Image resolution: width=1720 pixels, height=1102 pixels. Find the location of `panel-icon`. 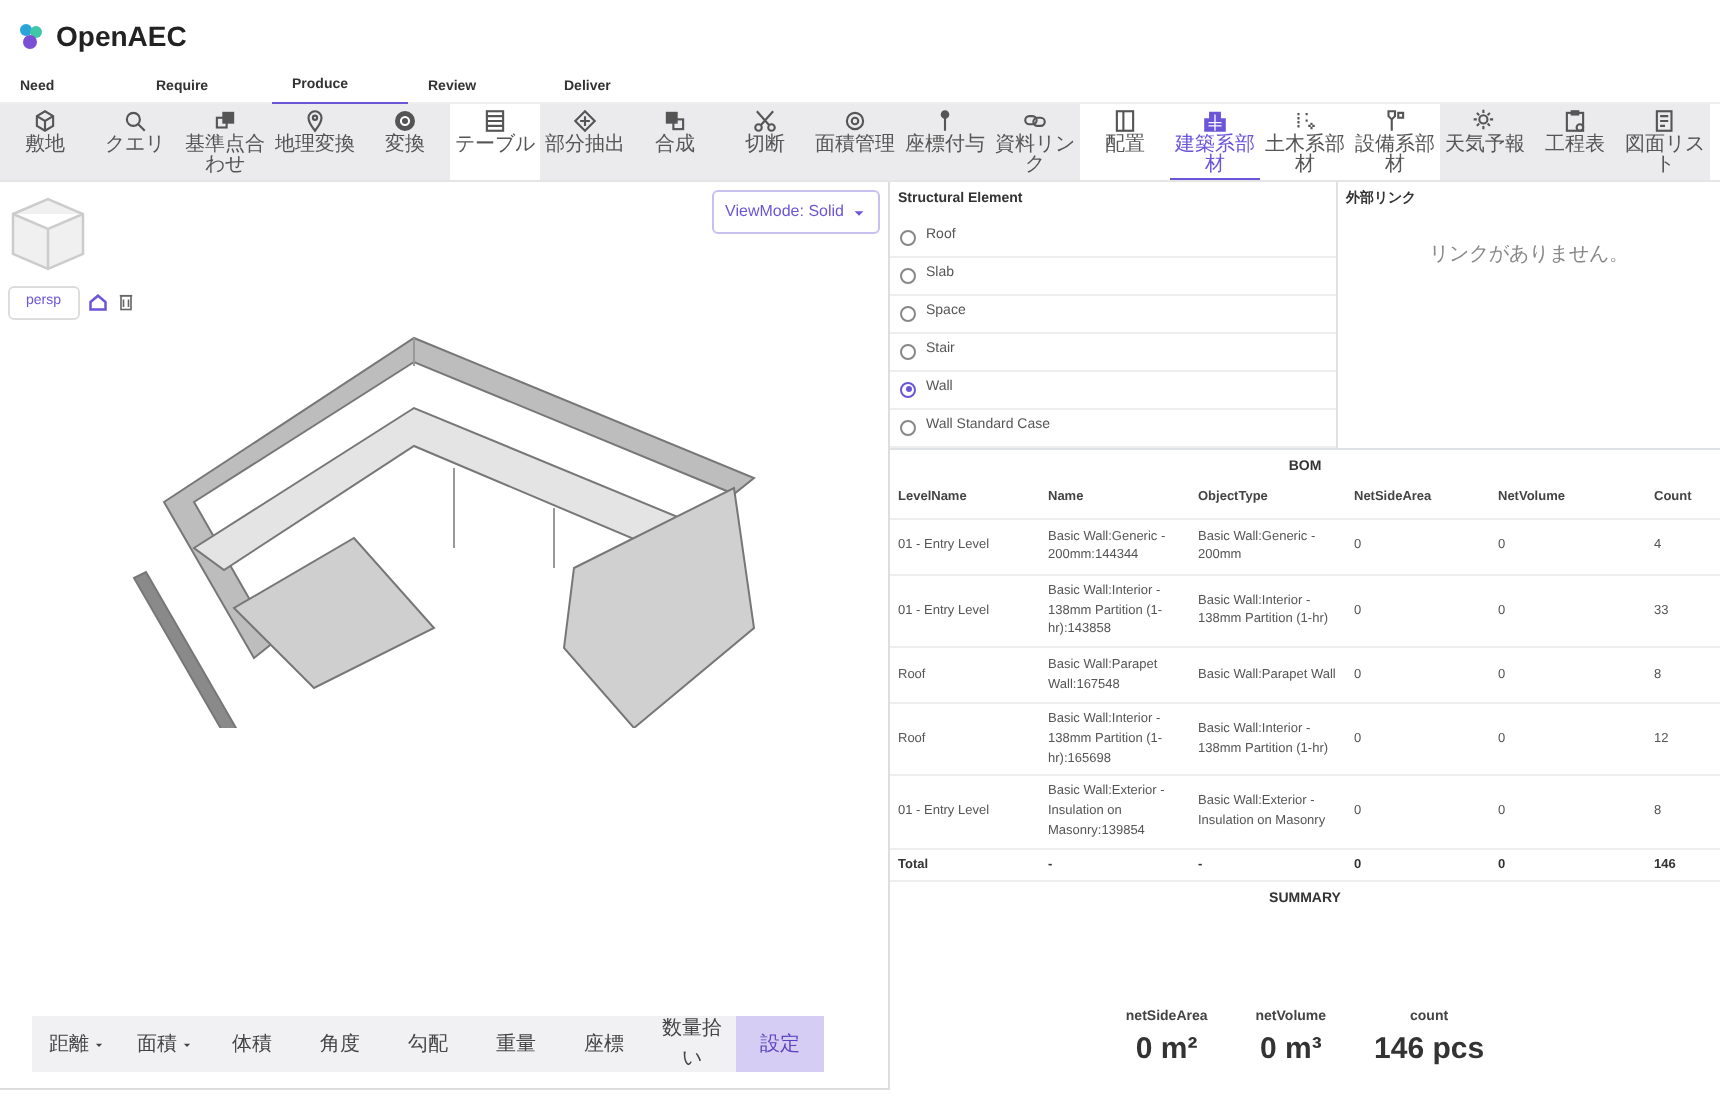

panel-icon is located at coordinates (1125, 121).